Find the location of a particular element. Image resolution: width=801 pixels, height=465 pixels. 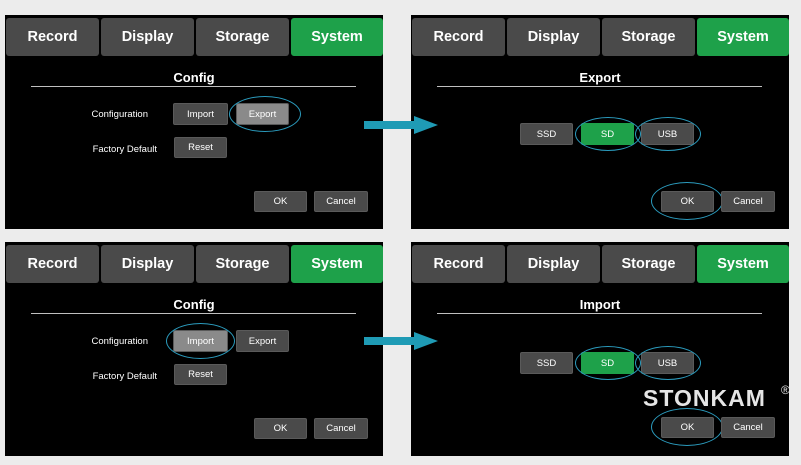

section-title: Export is located at coordinates (600, 77).